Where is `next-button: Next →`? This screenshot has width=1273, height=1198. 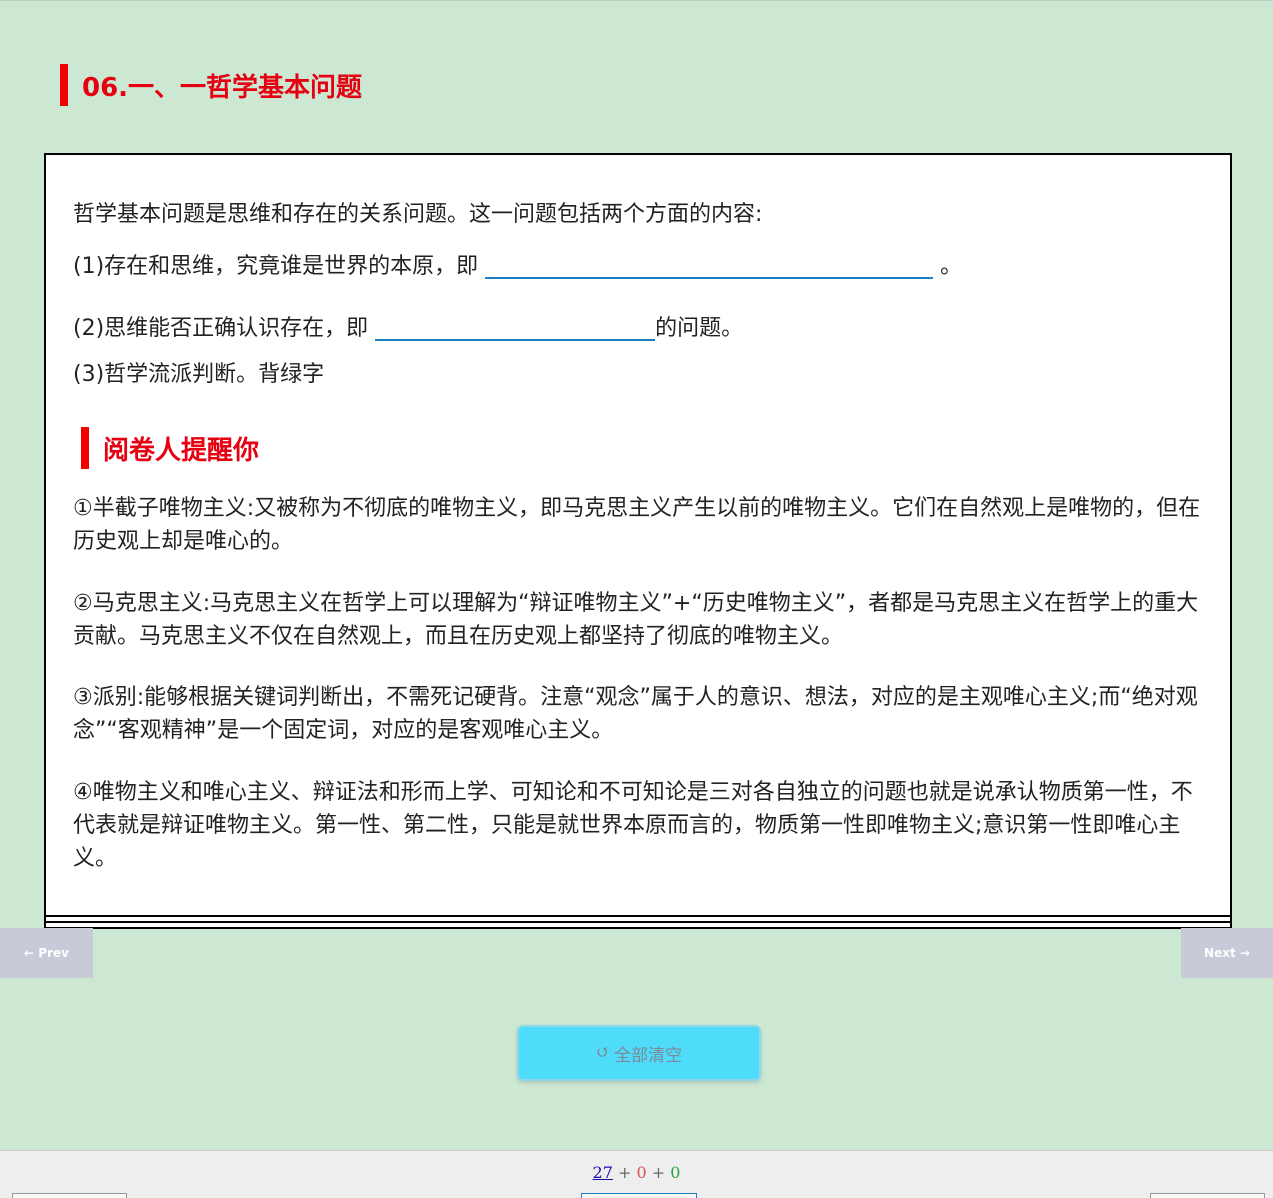 next-button: Next → is located at coordinates (1227, 953).